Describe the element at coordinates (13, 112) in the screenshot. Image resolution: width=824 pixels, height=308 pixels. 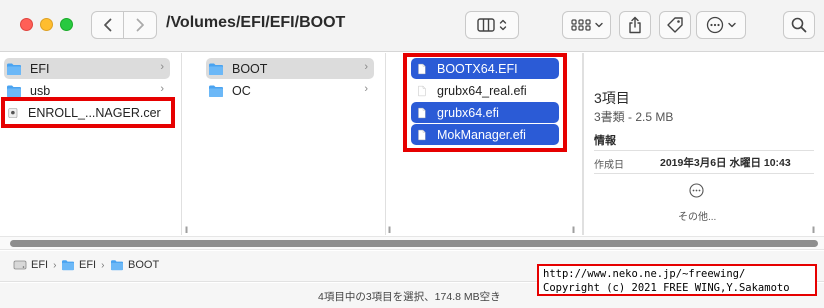
I see `certificate-icon` at that location.